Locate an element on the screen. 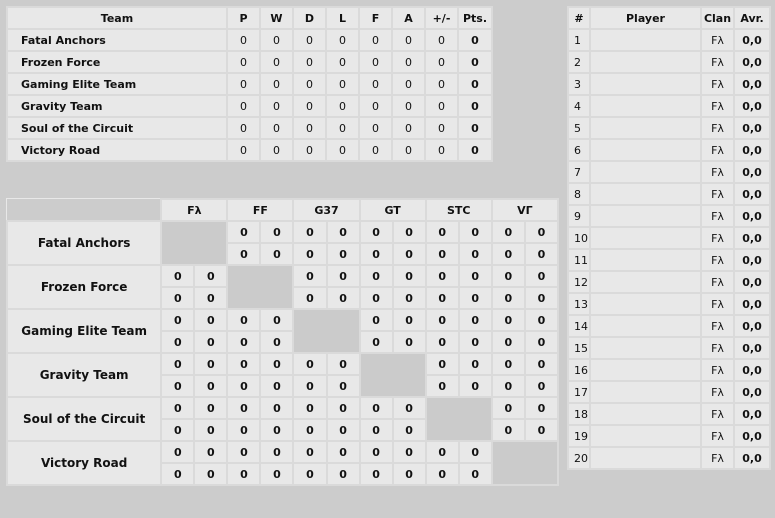 This screenshot has width=775, height=518. standings-row: Gaming Elite Team 0 0 0 0 0 0 0 0 is located at coordinates (249, 84).